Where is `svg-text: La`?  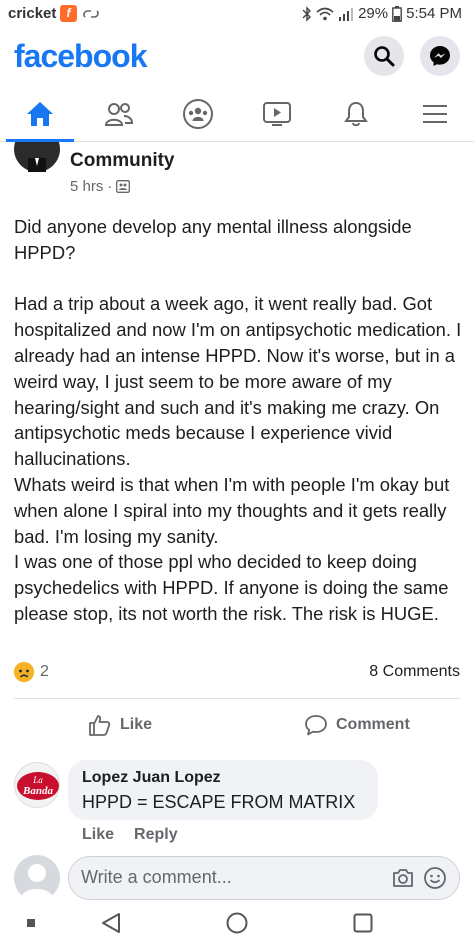
svg-text: La is located at coordinates (37, 780).